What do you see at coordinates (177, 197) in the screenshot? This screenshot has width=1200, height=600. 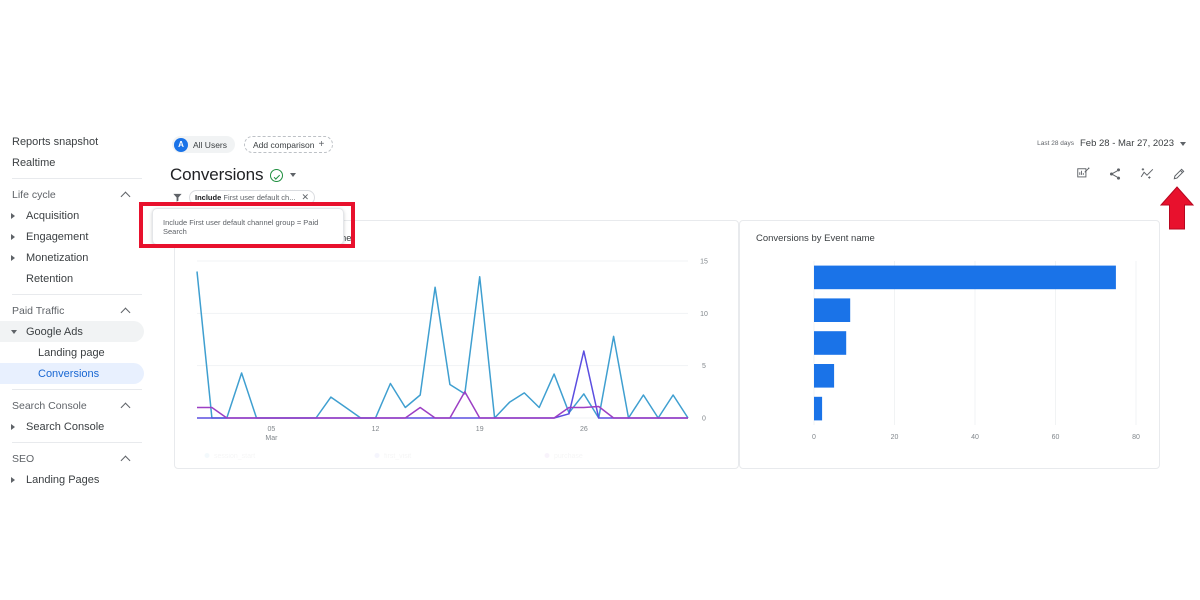 I see `filter-funnel-icon` at bounding box center [177, 197].